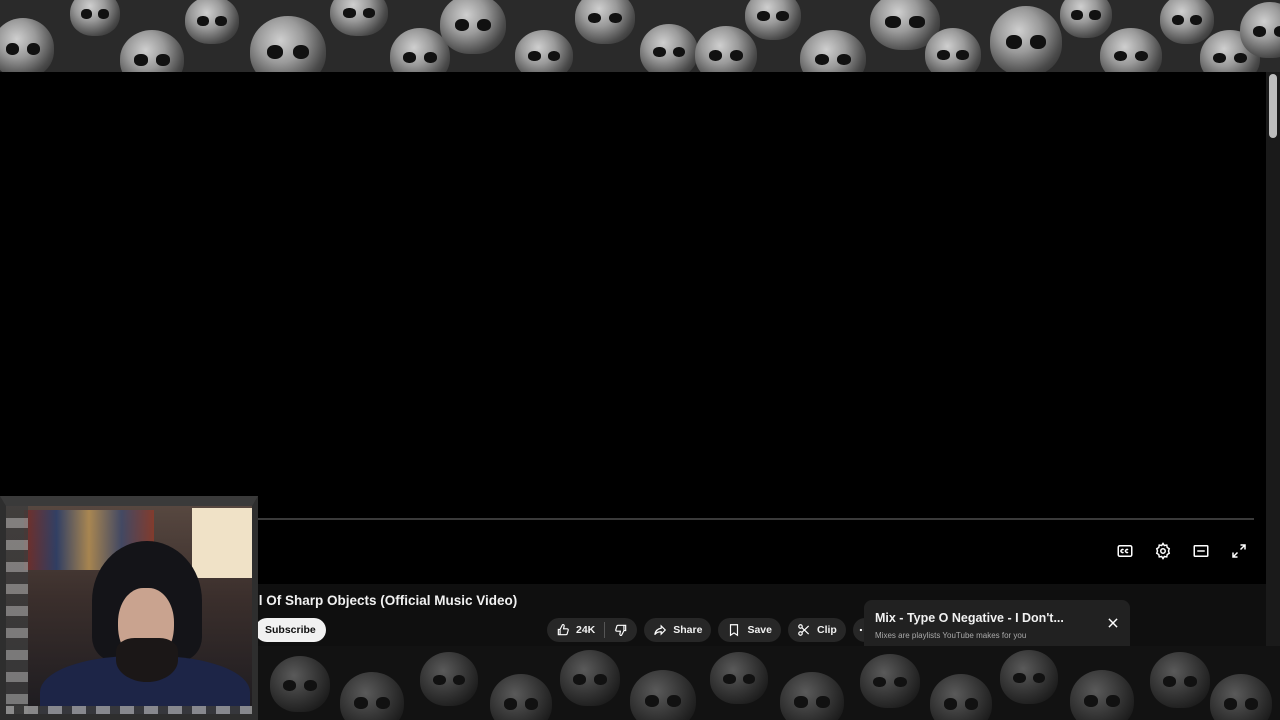  I want to click on subscribe-button: Subscribe, so click(290, 630).